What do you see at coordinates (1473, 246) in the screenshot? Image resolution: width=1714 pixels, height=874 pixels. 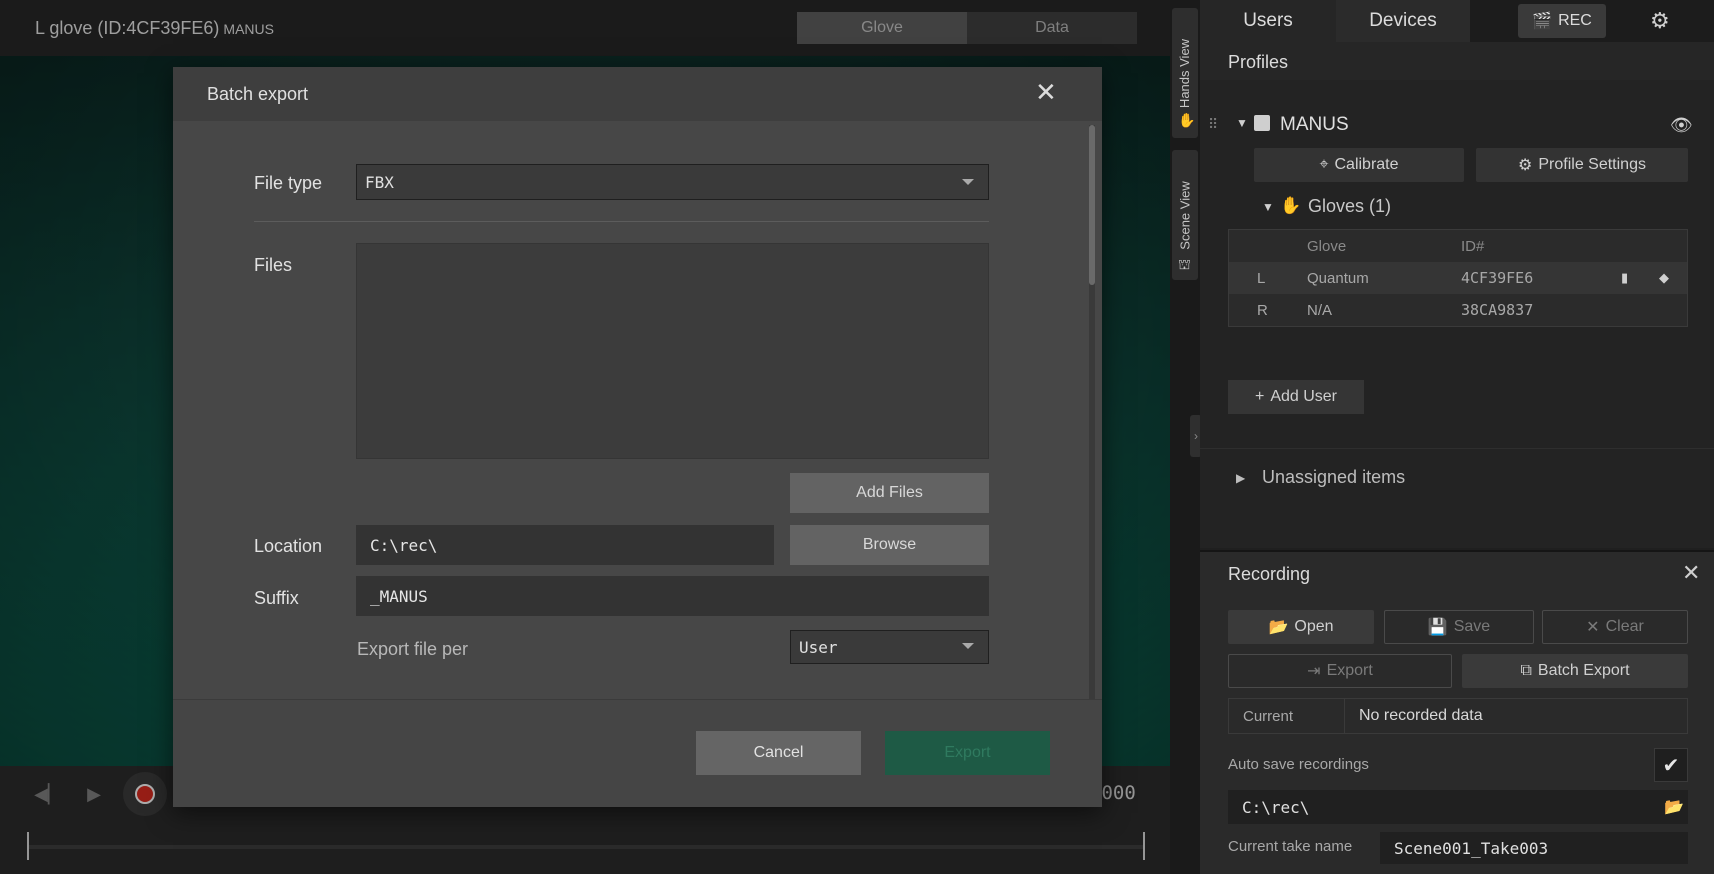 I see `column-header-id: ID#` at bounding box center [1473, 246].